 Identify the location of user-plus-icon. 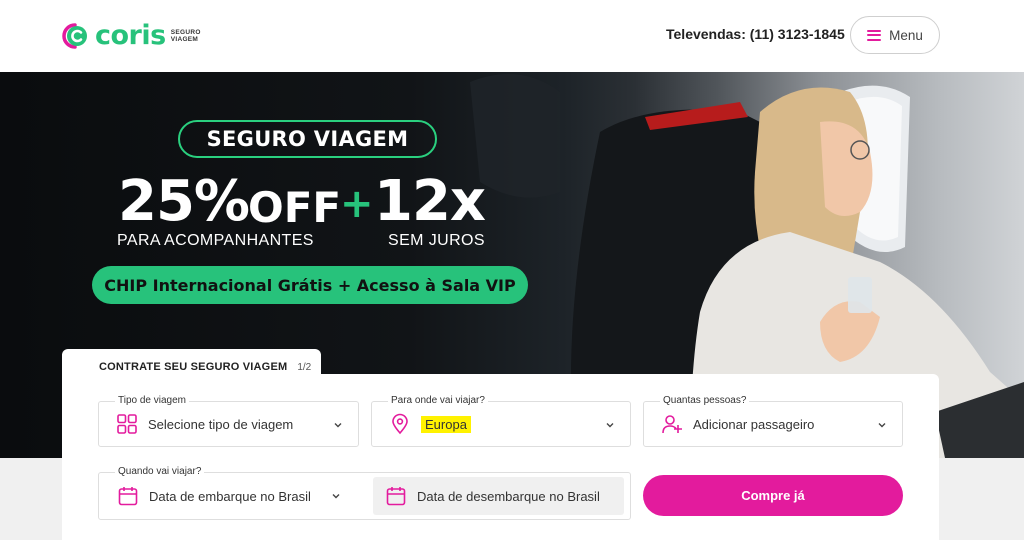
(672, 424).